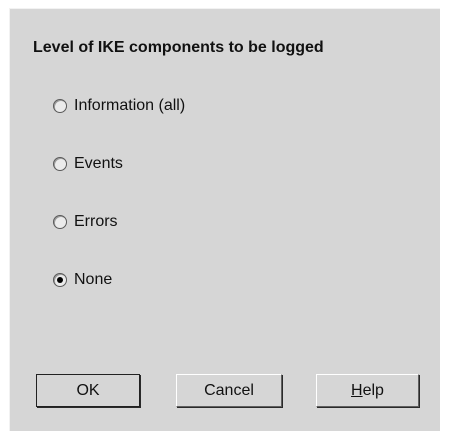  I want to click on help-mnemonic: H, so click(357, 390).